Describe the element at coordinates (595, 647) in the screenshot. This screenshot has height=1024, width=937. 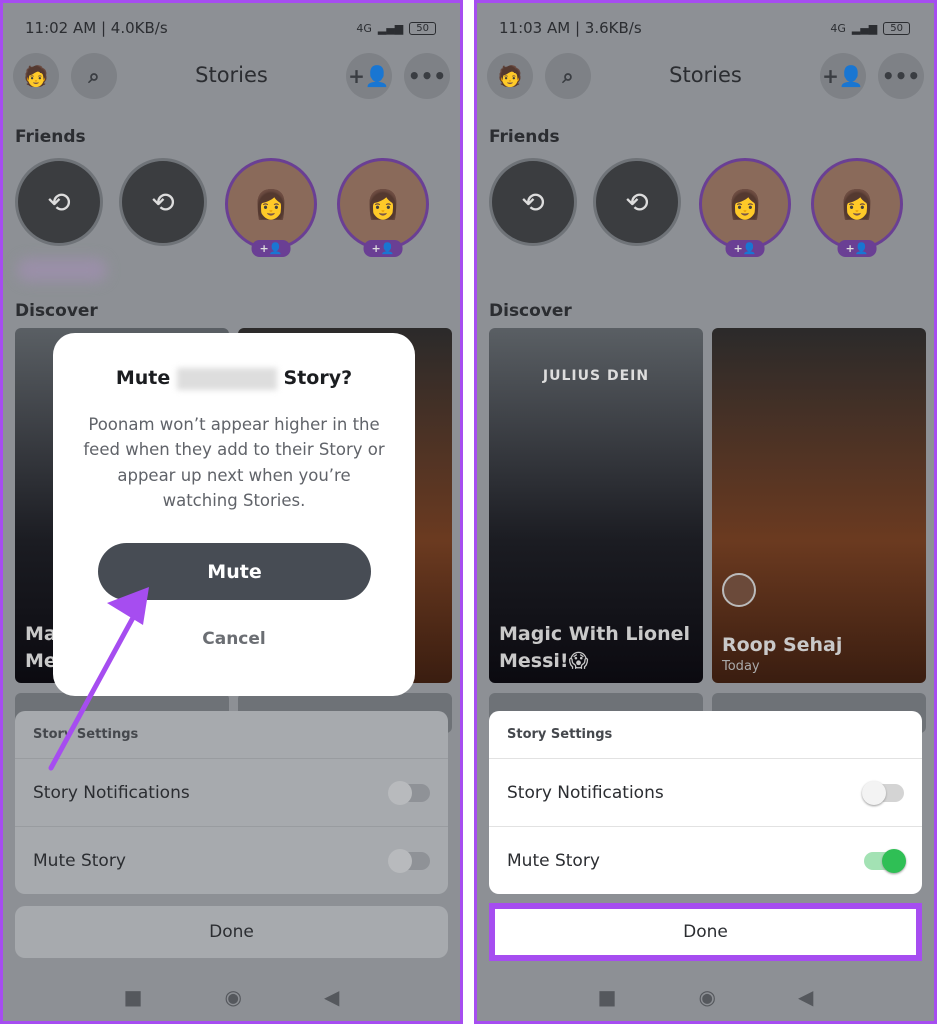
I see `card-title: Magic With Lionel Messi!😱` at that location.